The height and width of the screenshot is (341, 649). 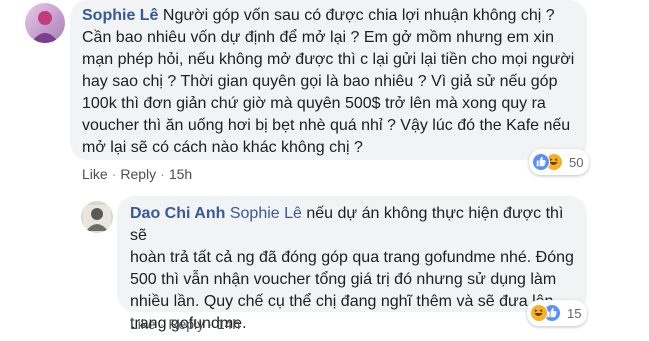 I want to click on reaction-count: 15, so click(x=574, y=313).